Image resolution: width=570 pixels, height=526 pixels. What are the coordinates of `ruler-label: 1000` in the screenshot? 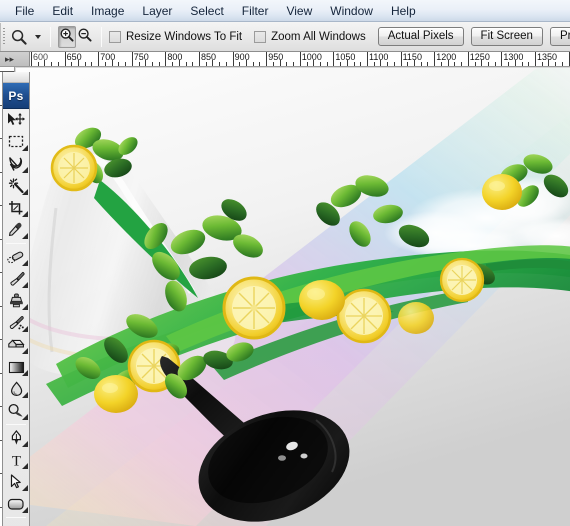 It's located at (311, 57).